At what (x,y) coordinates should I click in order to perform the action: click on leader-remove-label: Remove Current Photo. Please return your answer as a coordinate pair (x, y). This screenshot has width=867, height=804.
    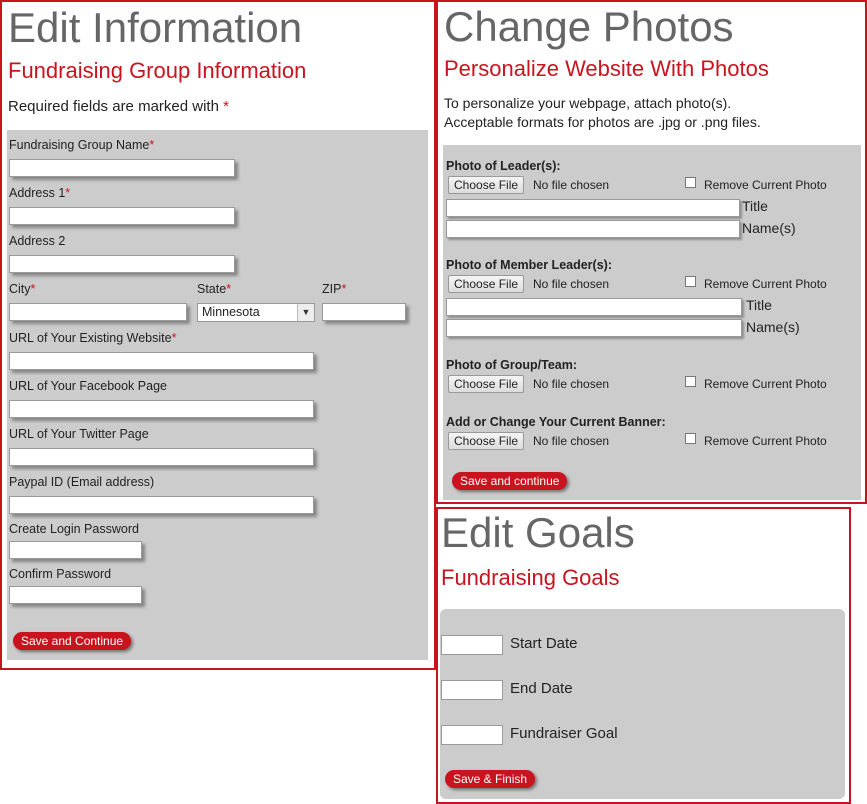
    Looking at the image, I should click on (765, 185).